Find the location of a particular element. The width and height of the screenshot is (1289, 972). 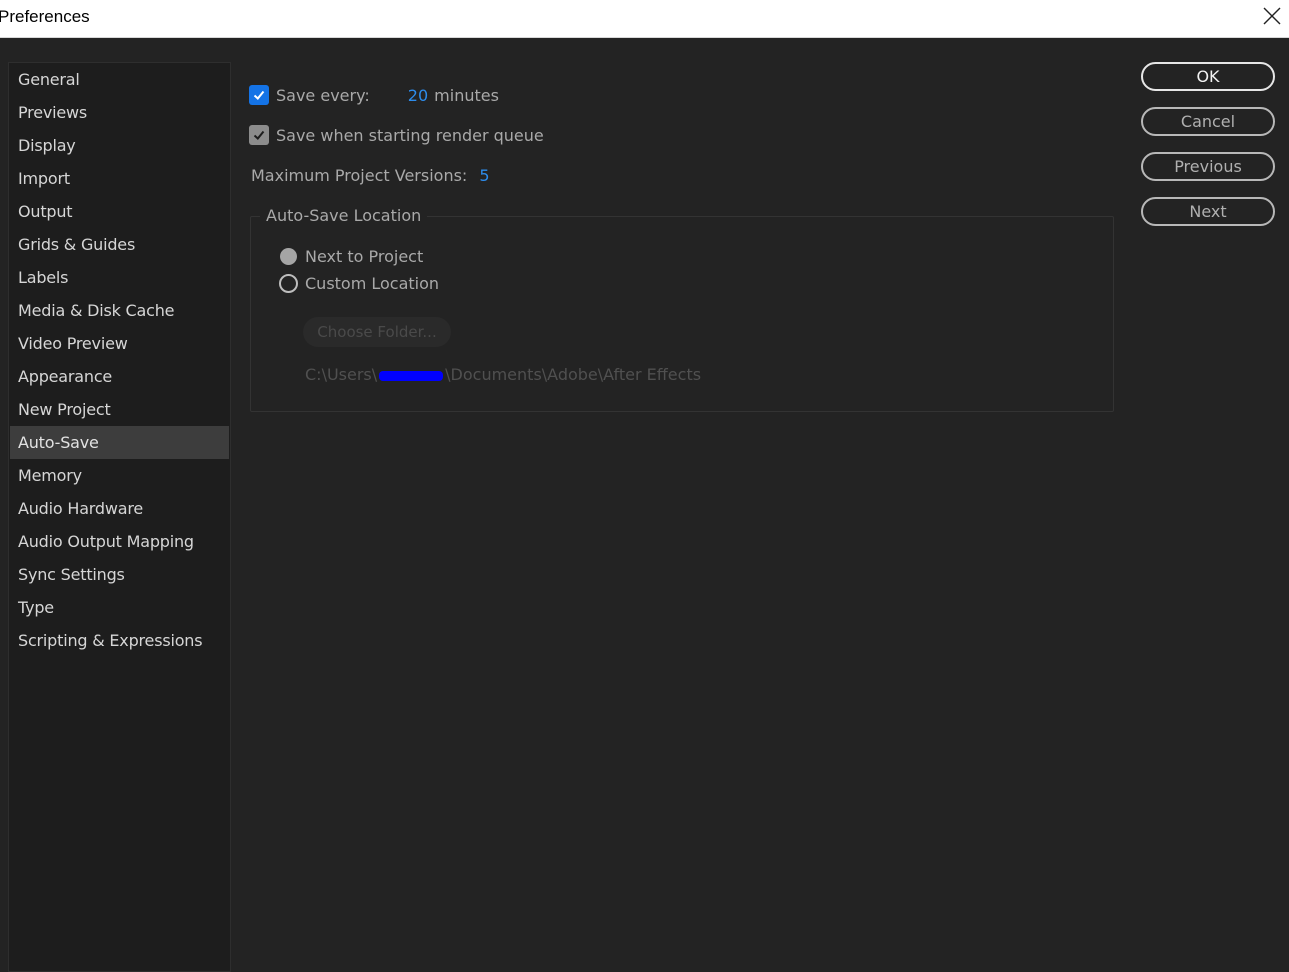

sidebar-item-auto-save: Auto-Save is located at coordinates (119, 442).